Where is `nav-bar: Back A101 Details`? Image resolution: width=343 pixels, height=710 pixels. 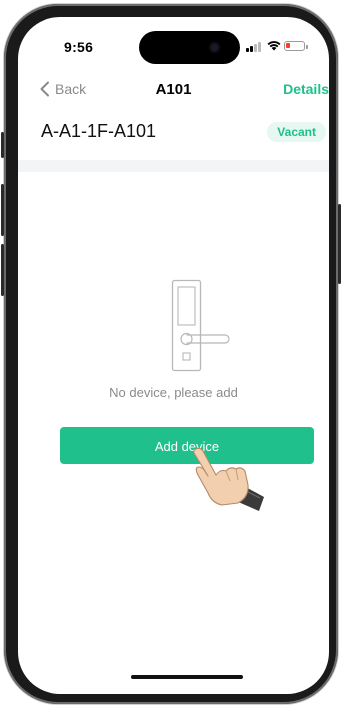
nav-bar: Back A101 Details is located at coordinates (173, 92).